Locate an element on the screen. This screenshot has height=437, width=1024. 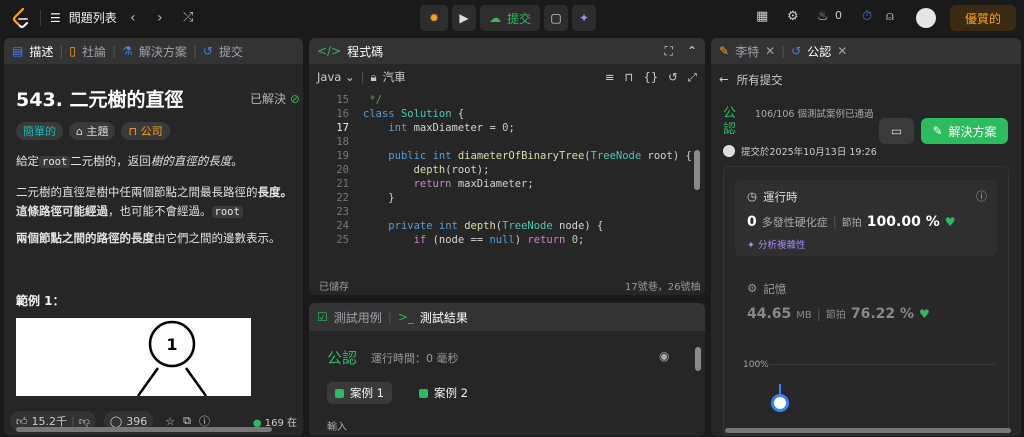
line-number: 23 is located at coordinates (342, 212).